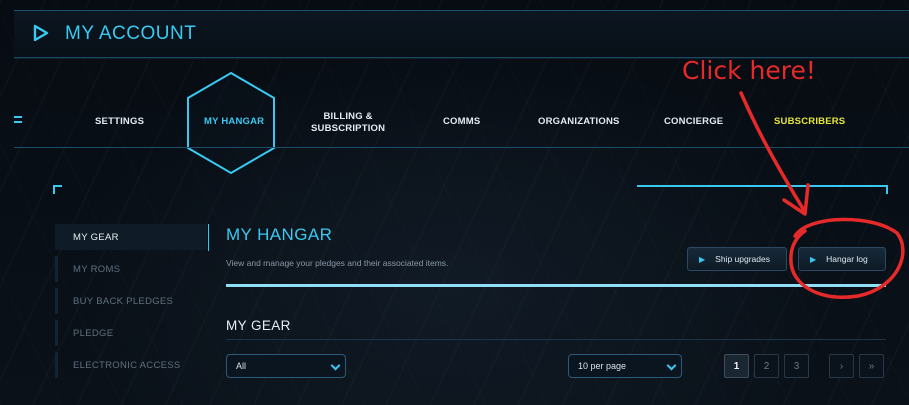 The width and height of the screenshot is (909, 405). I want to click on next-page-button: ›, so click(841, 366).